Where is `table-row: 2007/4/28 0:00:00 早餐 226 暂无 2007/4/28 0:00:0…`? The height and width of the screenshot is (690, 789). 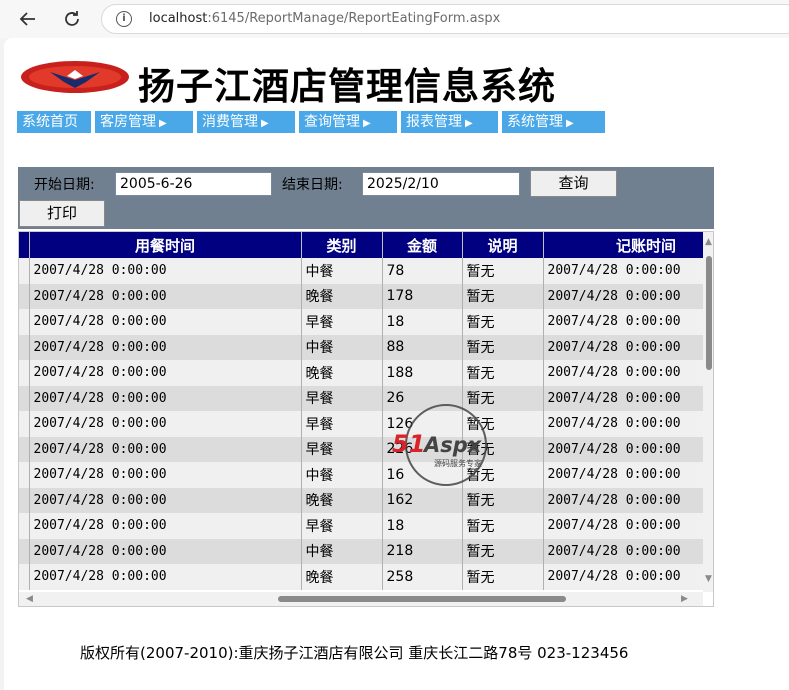
table-row: 2007/4/28 0:00:00 早餐 226 暂无 2007/4/28 0:00:0… is located at coordinates (361, 449).